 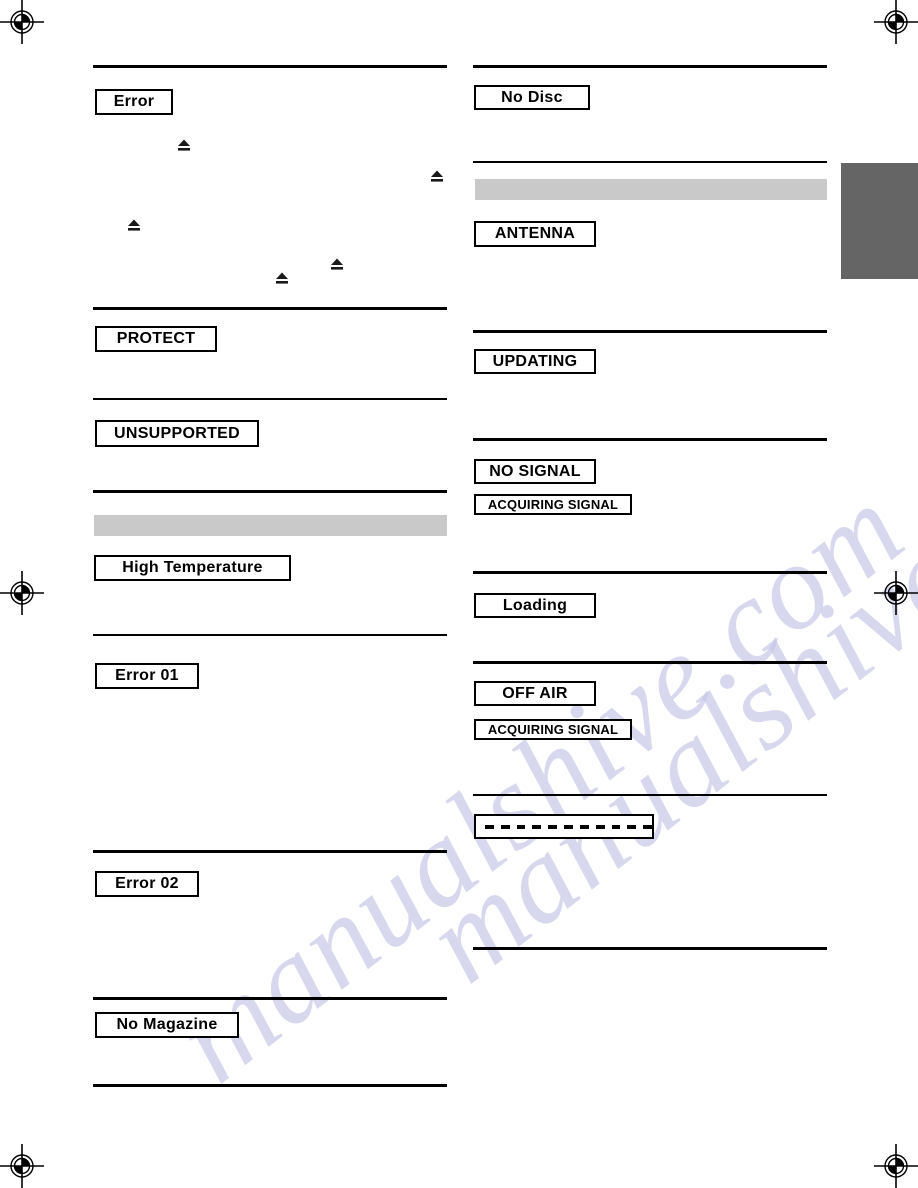 What do you see at coordinates (896, 1166) in the screenshot?
I see `registration-mark-bottom-right` at bounding box center [896, 1166].